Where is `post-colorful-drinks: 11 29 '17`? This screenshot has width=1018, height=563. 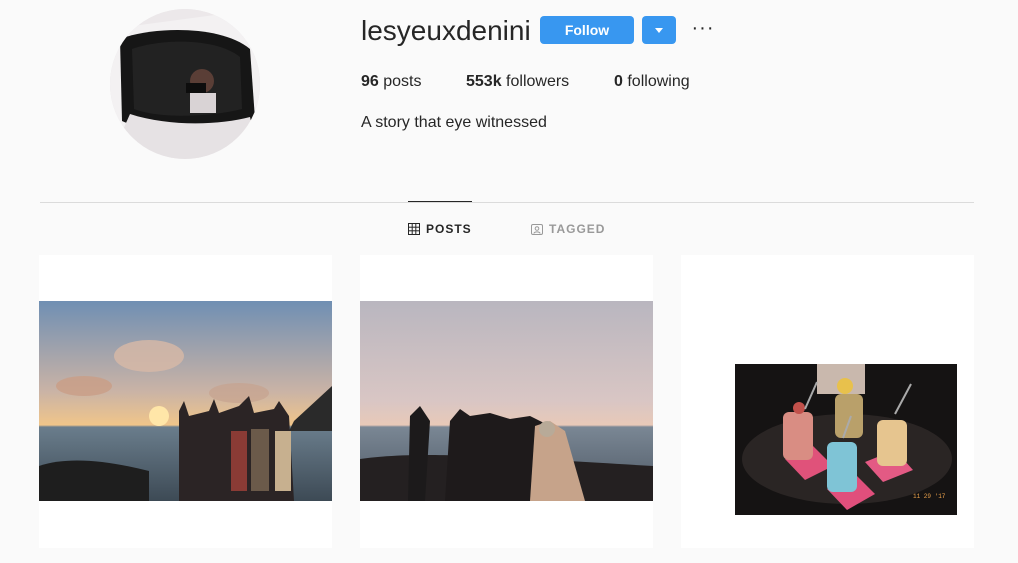
post-colorful-drinks: 11 29 '17 is located at coordinates (827, 401).